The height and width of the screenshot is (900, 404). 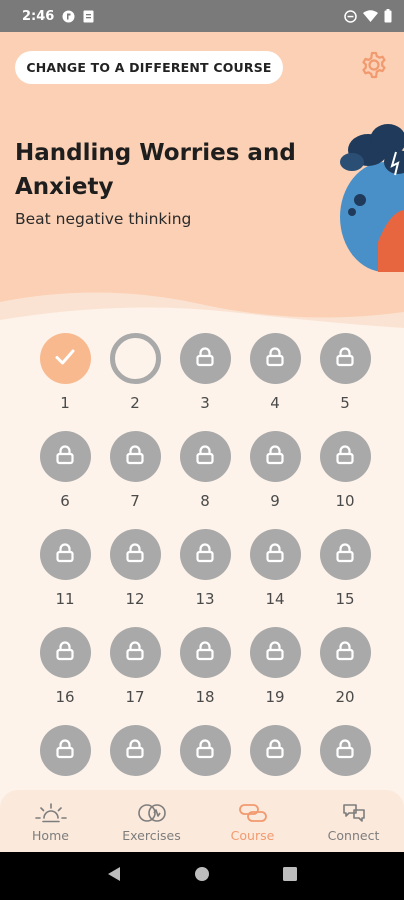 I want to click on day-number: 19, so click(x=275, y=697).